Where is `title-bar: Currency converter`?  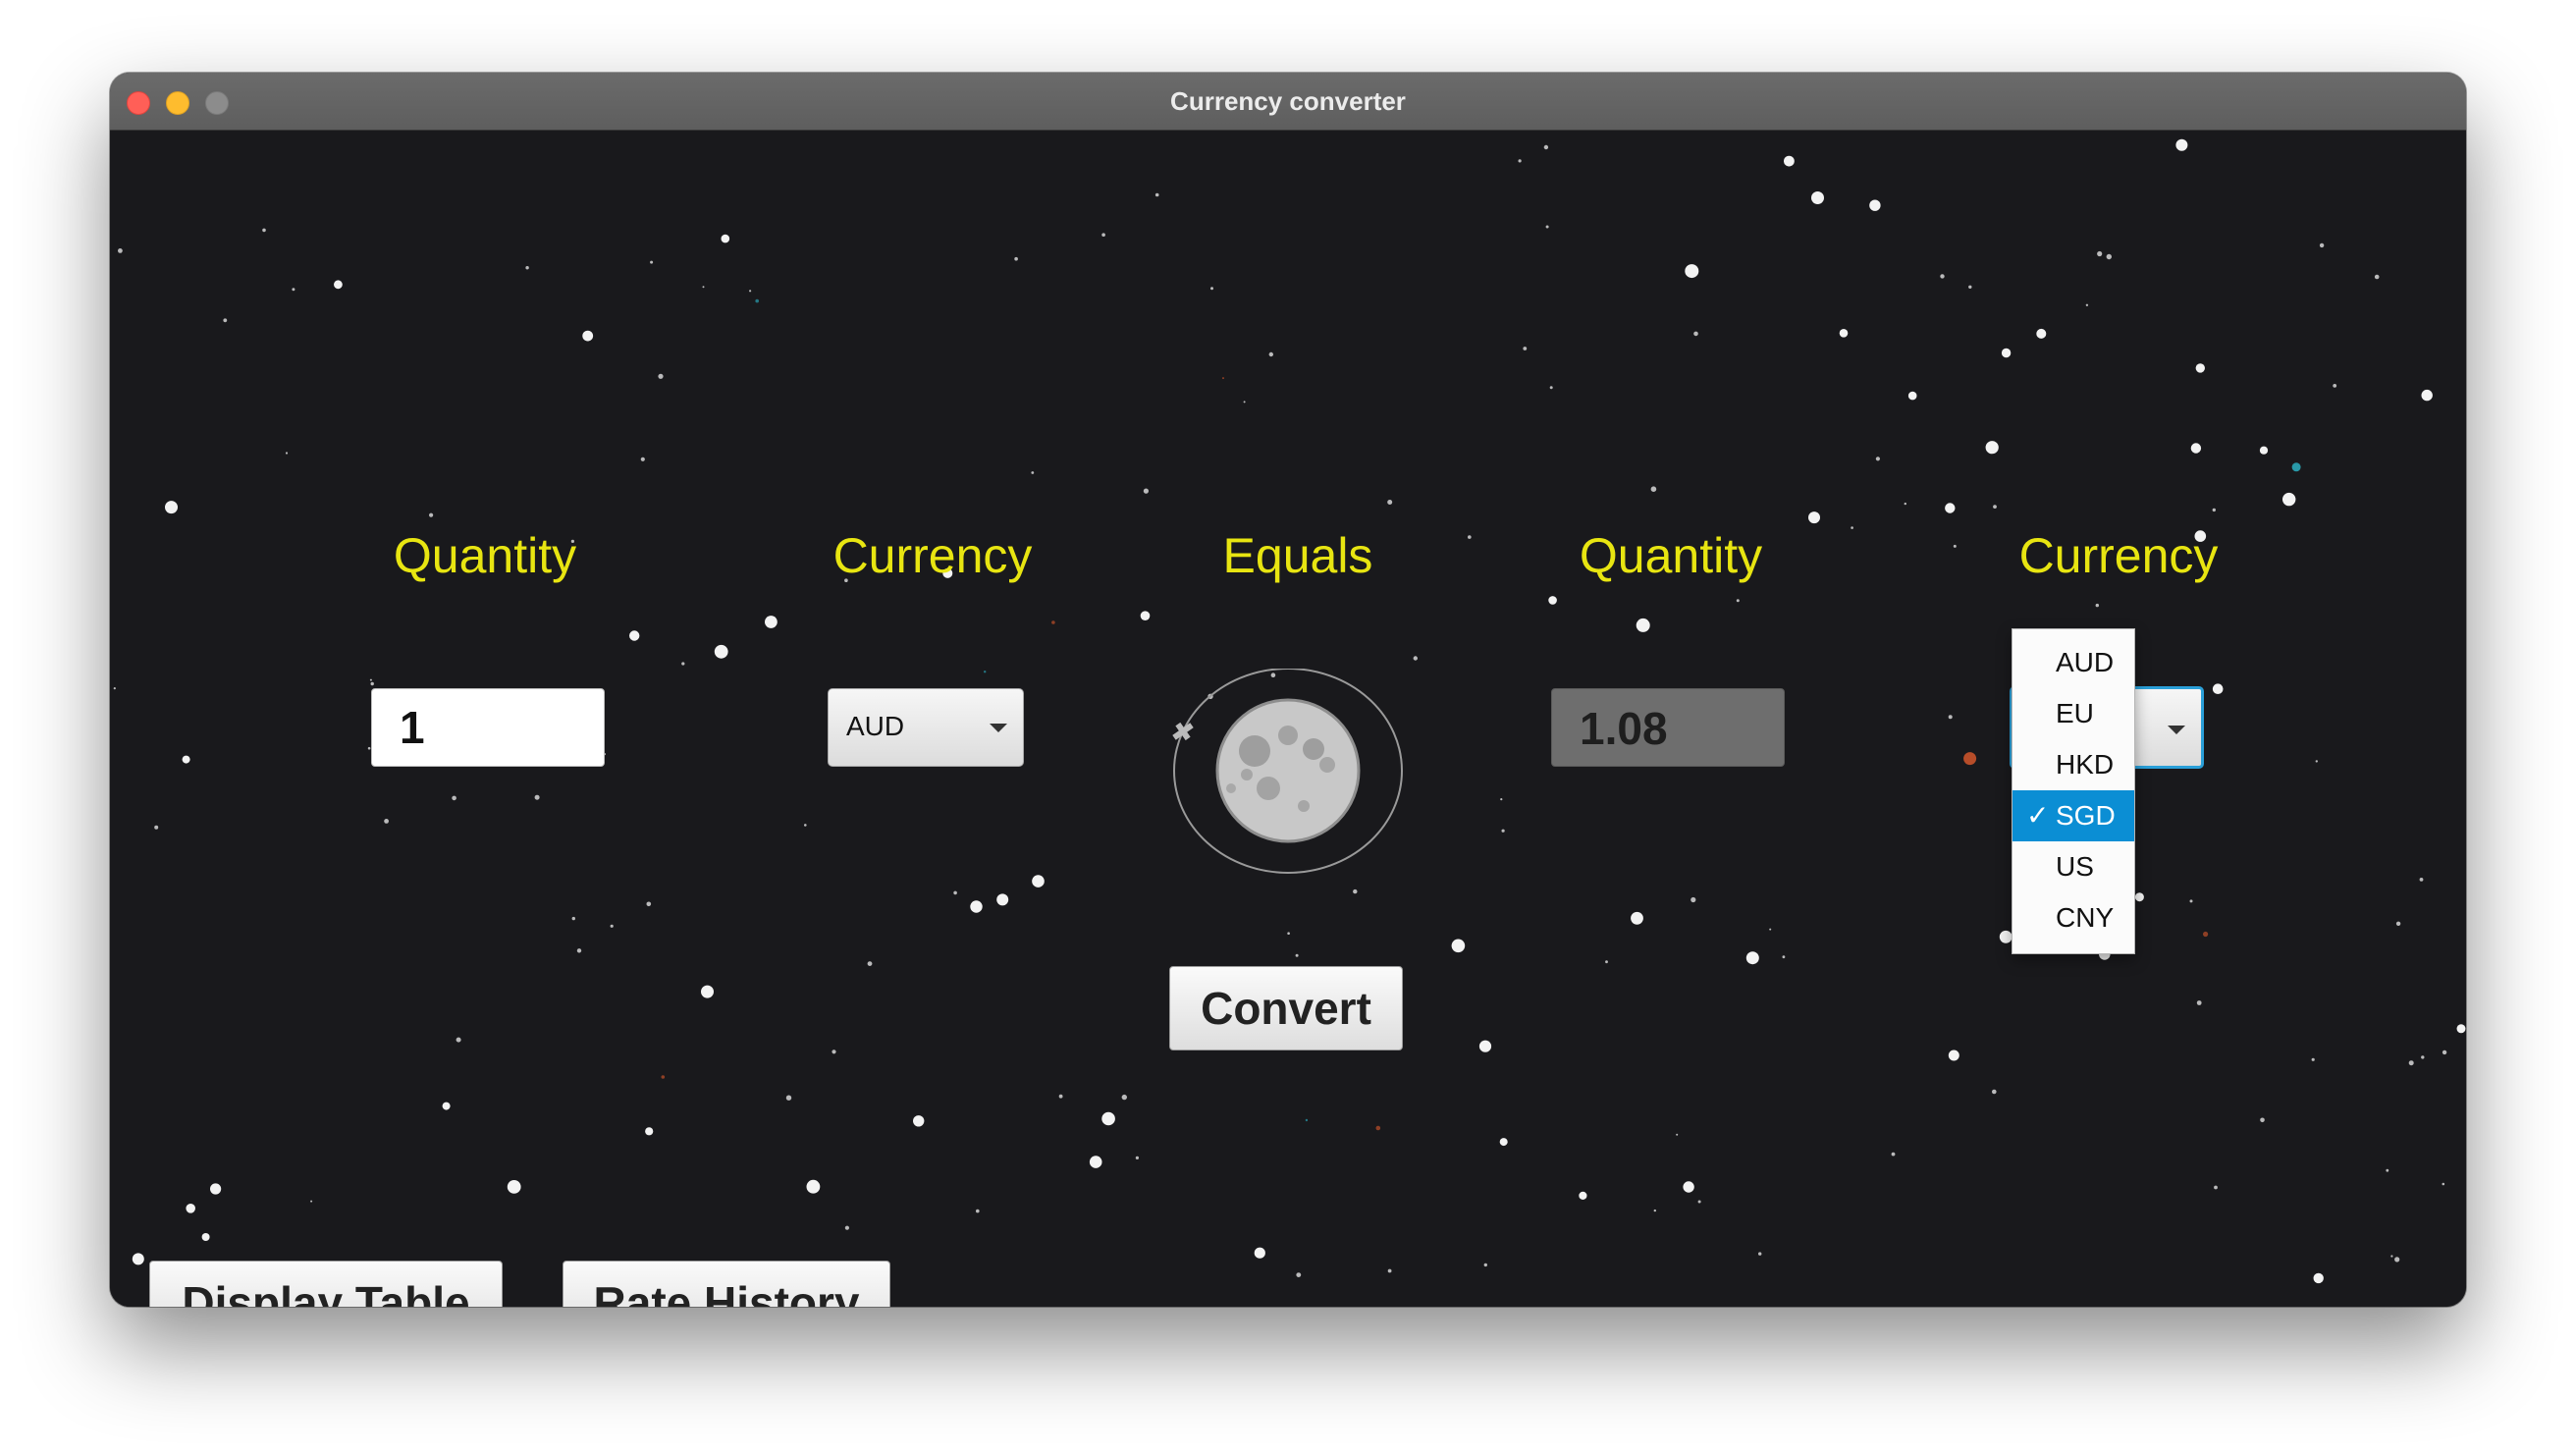 title-bar: Currency converter is located at coordinates (1288, 102).